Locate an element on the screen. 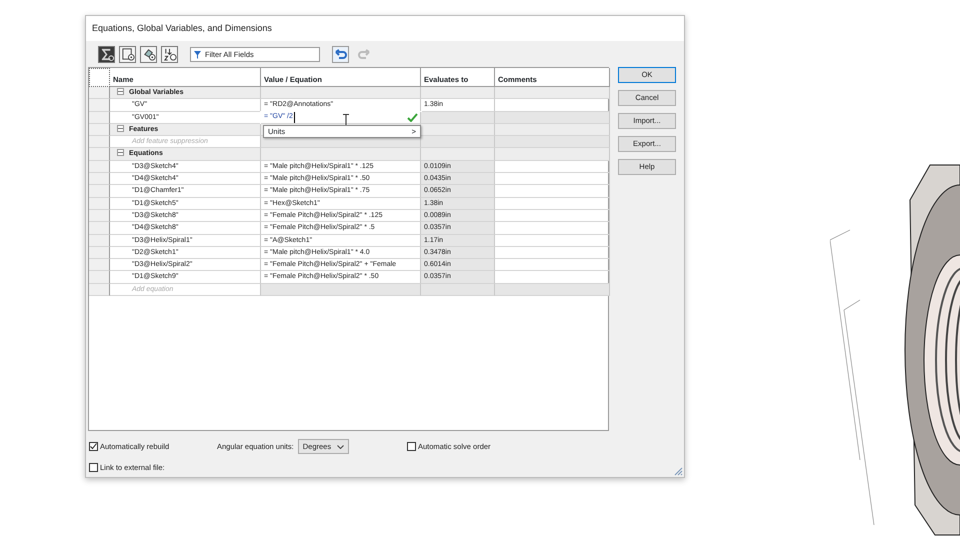  funnel-icon is located at coordinates (197, 54).